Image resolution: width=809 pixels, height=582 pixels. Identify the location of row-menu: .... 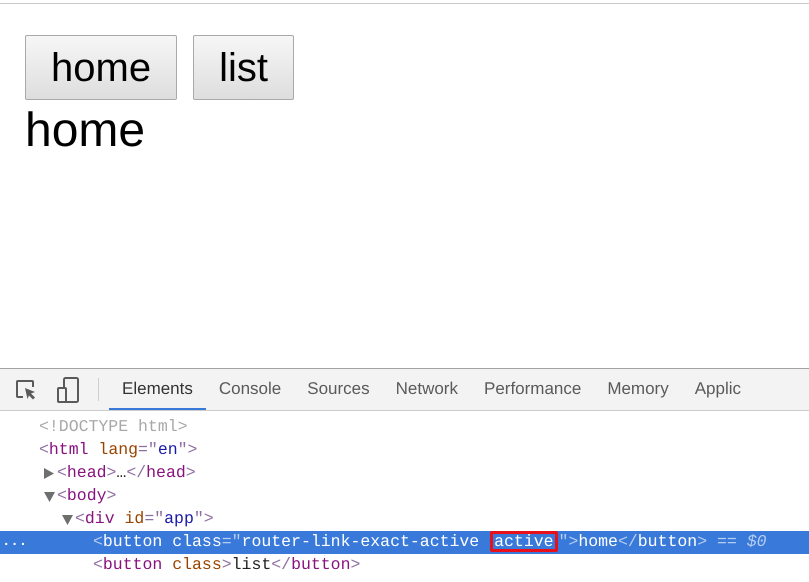
(11, 542).